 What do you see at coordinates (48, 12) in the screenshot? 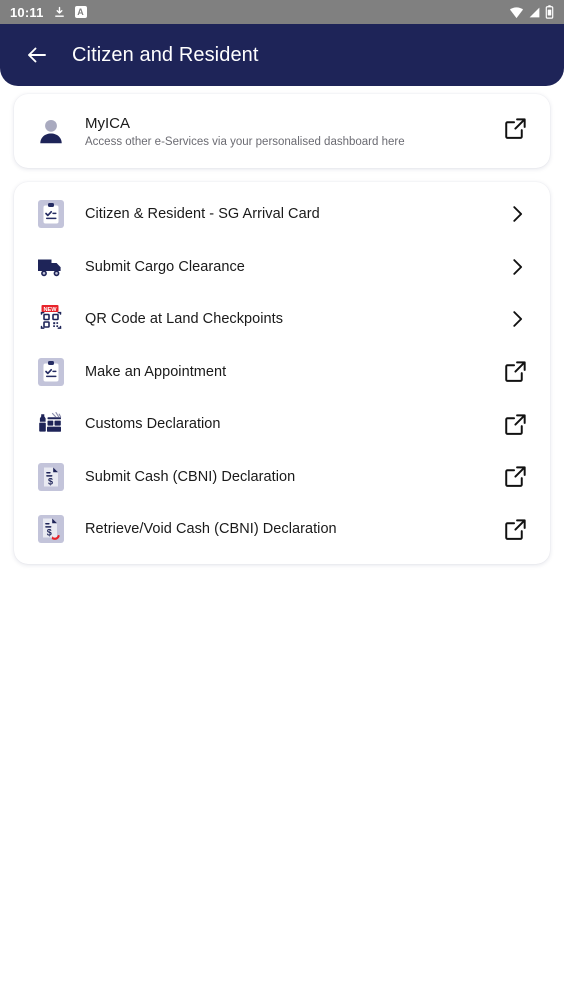
I see `status-bar-left: 10:11 A` at bounding box center [48, 12].